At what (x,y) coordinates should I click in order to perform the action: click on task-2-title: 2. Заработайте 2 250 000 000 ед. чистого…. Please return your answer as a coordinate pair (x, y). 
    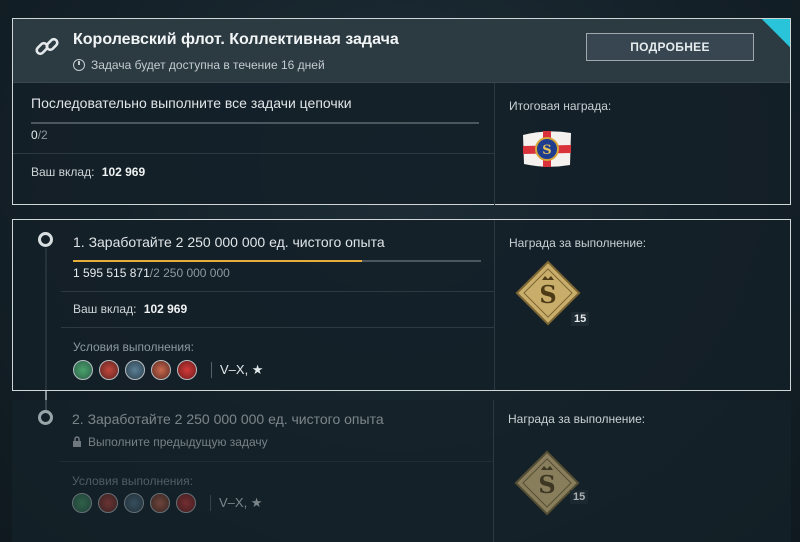
    Looking at the image, I should click on (228, 419).